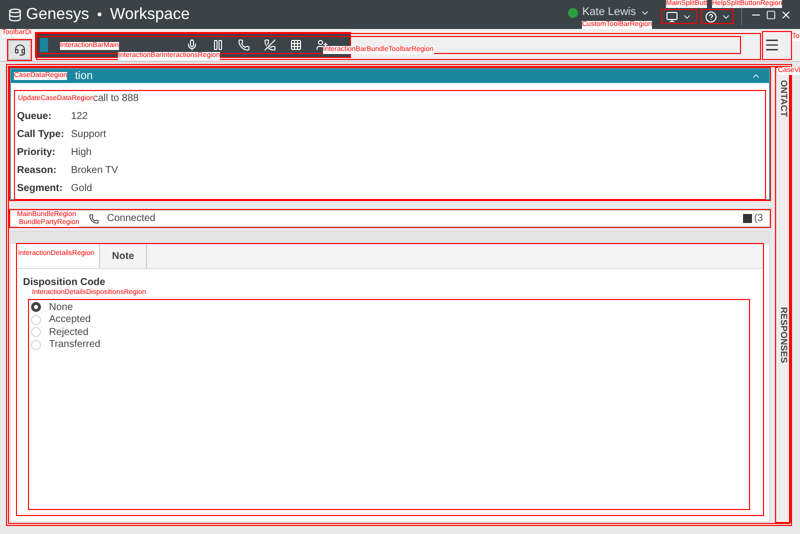 The width and height of the screenshot is (800, 534). I want to click on keypad-icon, so click(296, 45).